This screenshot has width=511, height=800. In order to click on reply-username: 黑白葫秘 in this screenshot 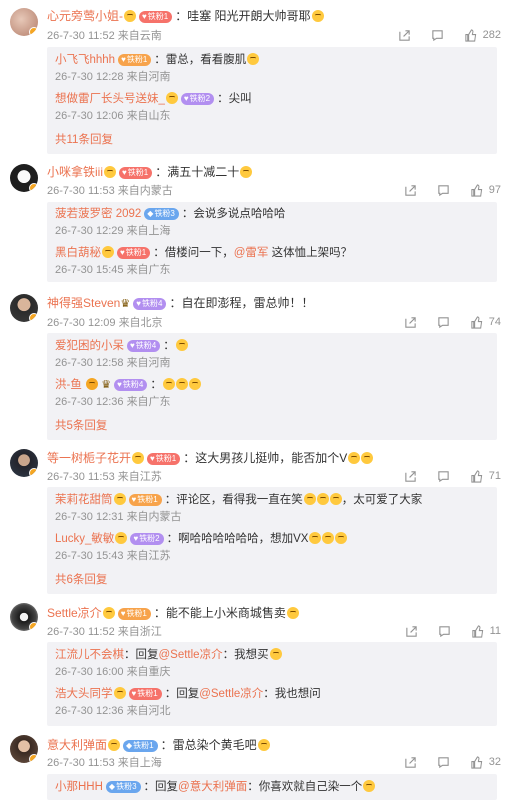, I will do `click(78, 253)`.